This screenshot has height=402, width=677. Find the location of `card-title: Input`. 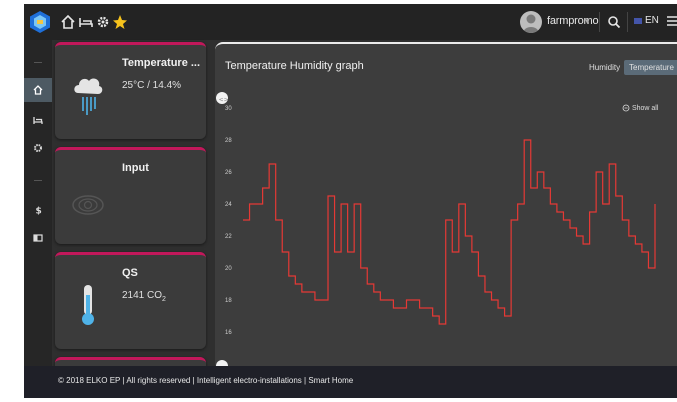

card-title: Input is located at coordinates (135, 168).